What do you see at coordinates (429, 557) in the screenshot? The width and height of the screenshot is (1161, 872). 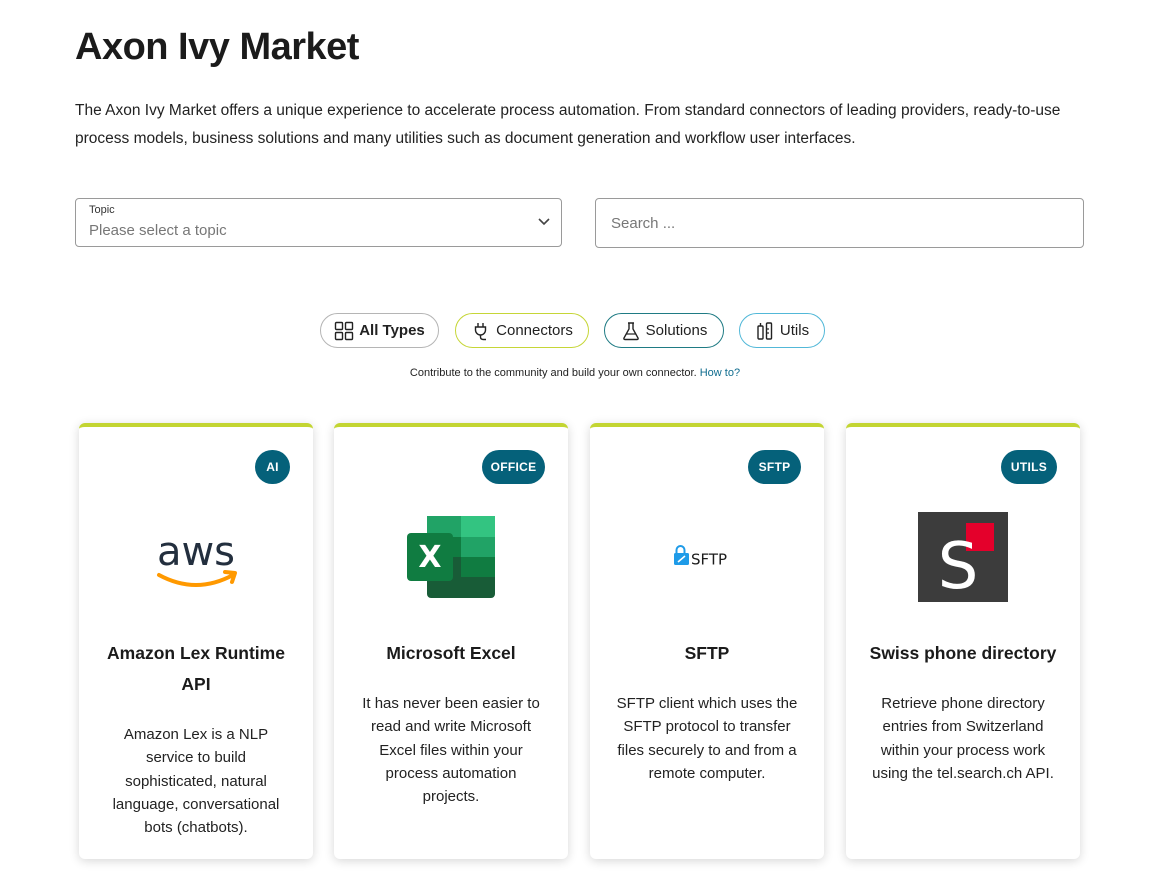 I see `excel-logo-text: X` at bounding box center [429, 557].